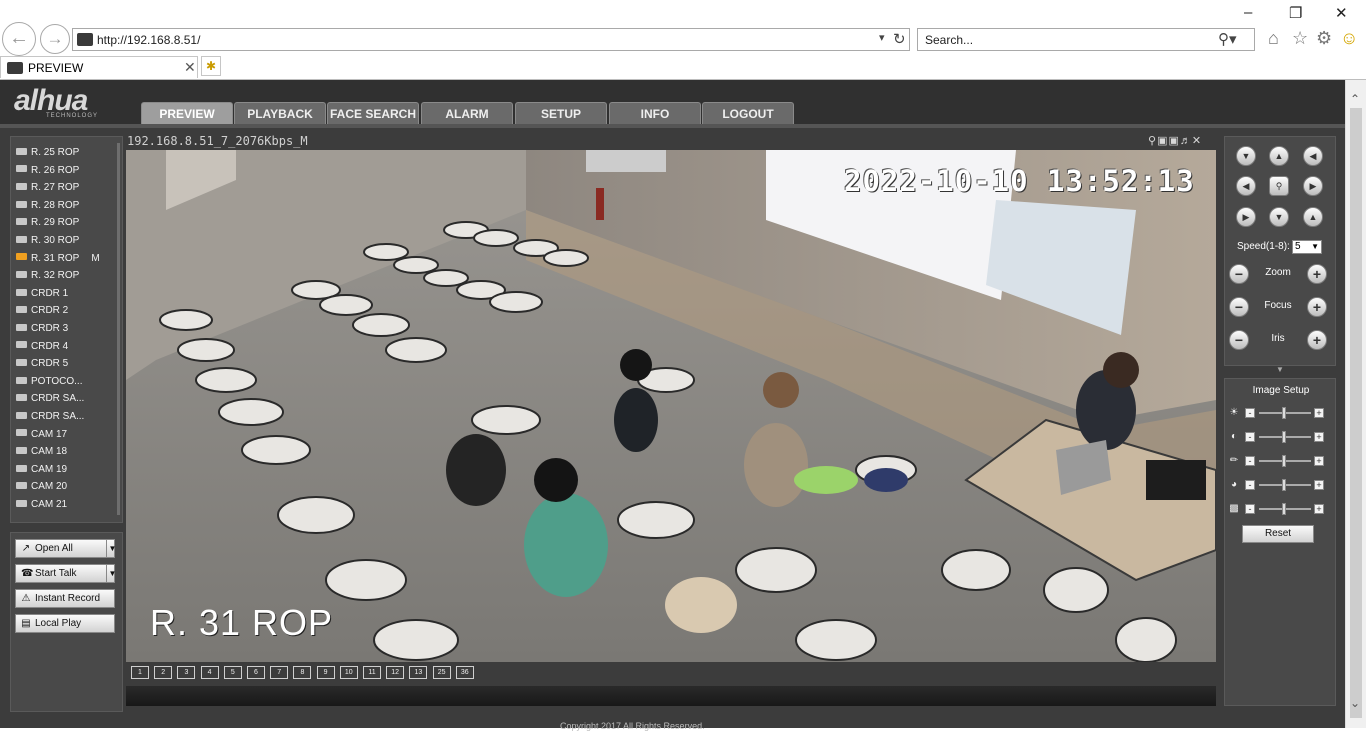 The width and height of the screenshot is (1366, 731). Describe the element at coordinates (348, 672) in the screenshot. I see `layout-10-button: 10` at that location.